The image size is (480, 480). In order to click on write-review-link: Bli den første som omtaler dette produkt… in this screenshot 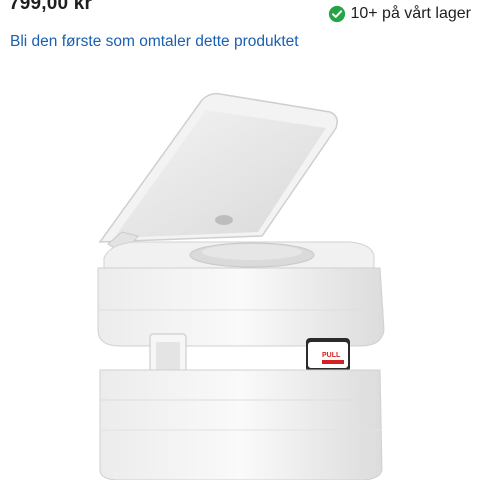, I will do `click(154, 42)`.